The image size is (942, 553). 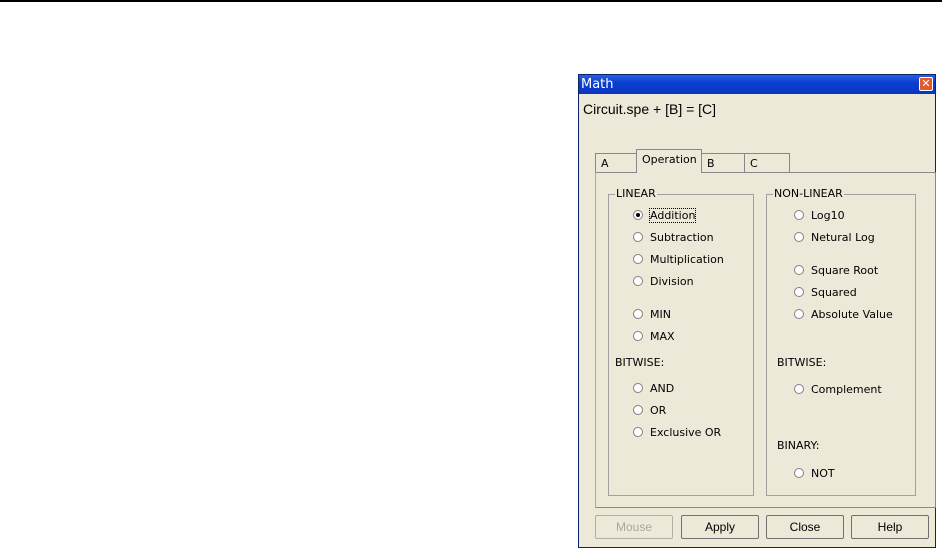 I want to click on radio-label: Addition, so click(x=672, y=215).